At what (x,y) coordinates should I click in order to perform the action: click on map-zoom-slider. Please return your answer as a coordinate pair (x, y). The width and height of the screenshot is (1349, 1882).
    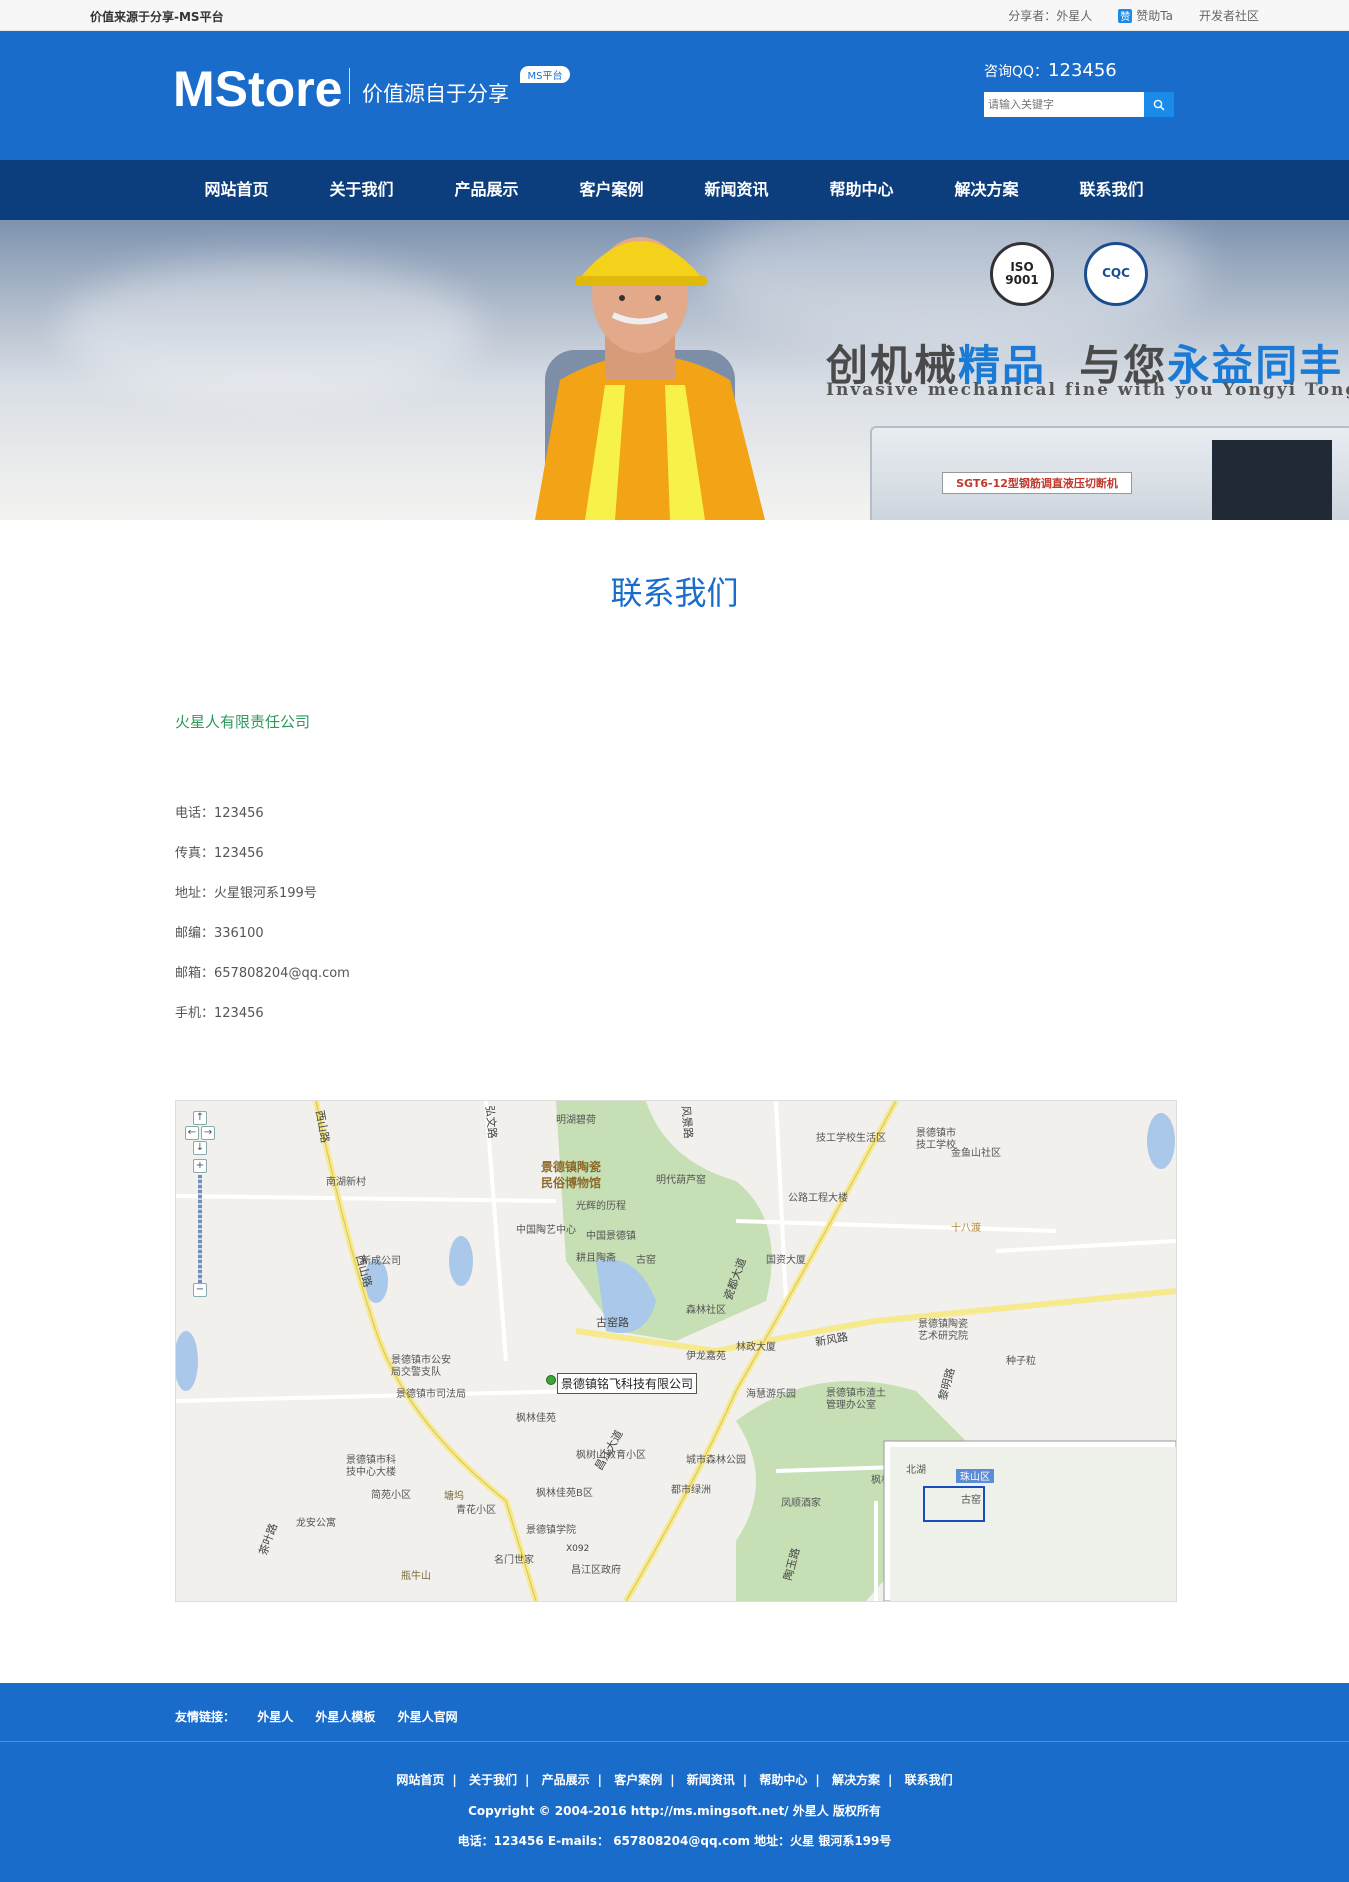
    Looking at the image, I should click on (200, 1229).